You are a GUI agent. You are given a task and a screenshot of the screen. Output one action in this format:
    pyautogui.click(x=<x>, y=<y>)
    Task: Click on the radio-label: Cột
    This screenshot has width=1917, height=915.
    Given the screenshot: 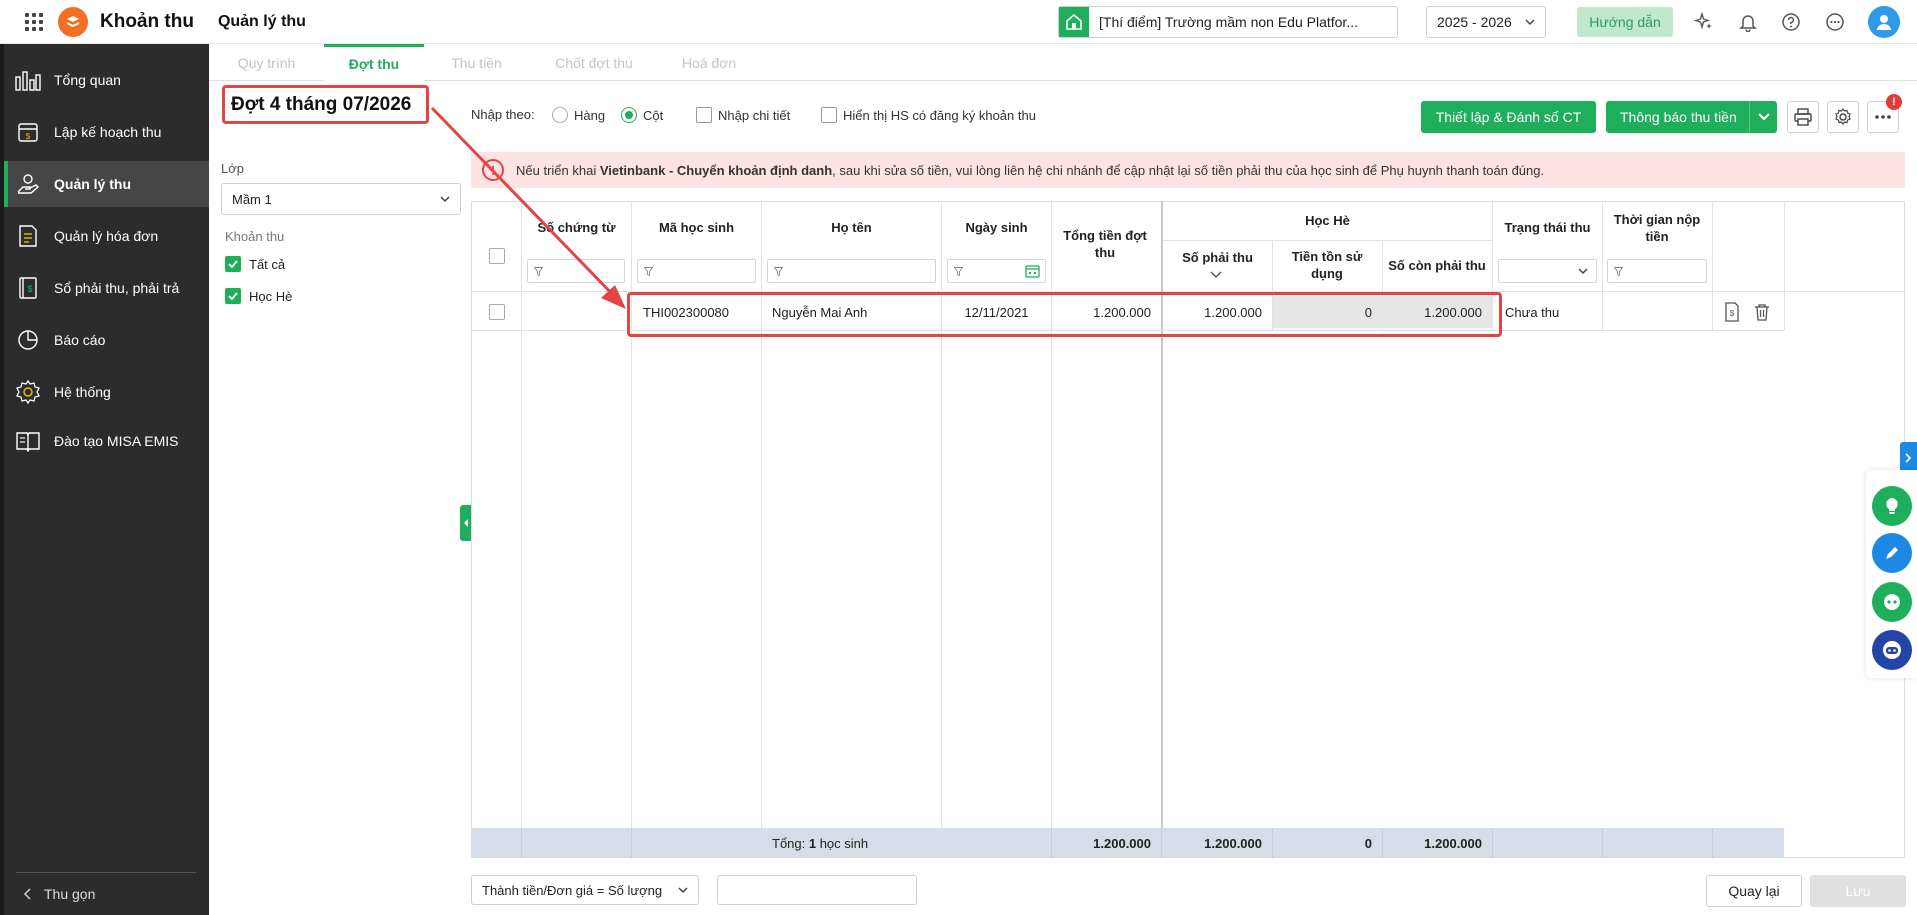 What is the action you would take?
    pyautogui.click(x=653, y=115)
    